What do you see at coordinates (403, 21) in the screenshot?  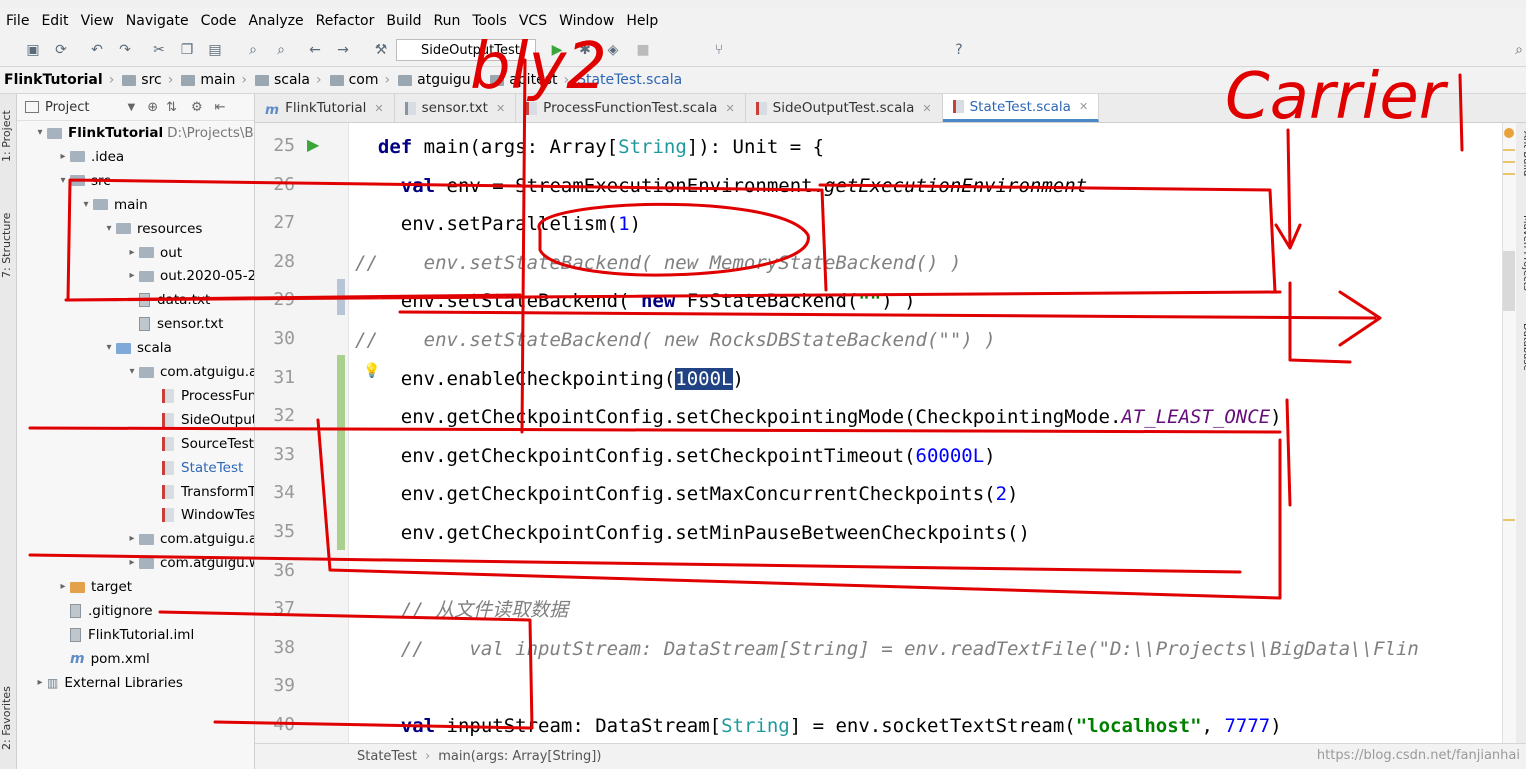 I see `menu-item-build: Build` at bounding box center [403, 21].